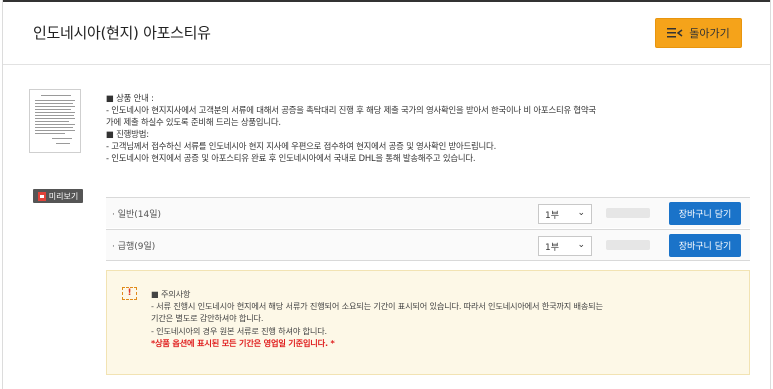  Describe the element at coordinates (129, 293) in the screenshot. I see `warning-icon: !` at that location.